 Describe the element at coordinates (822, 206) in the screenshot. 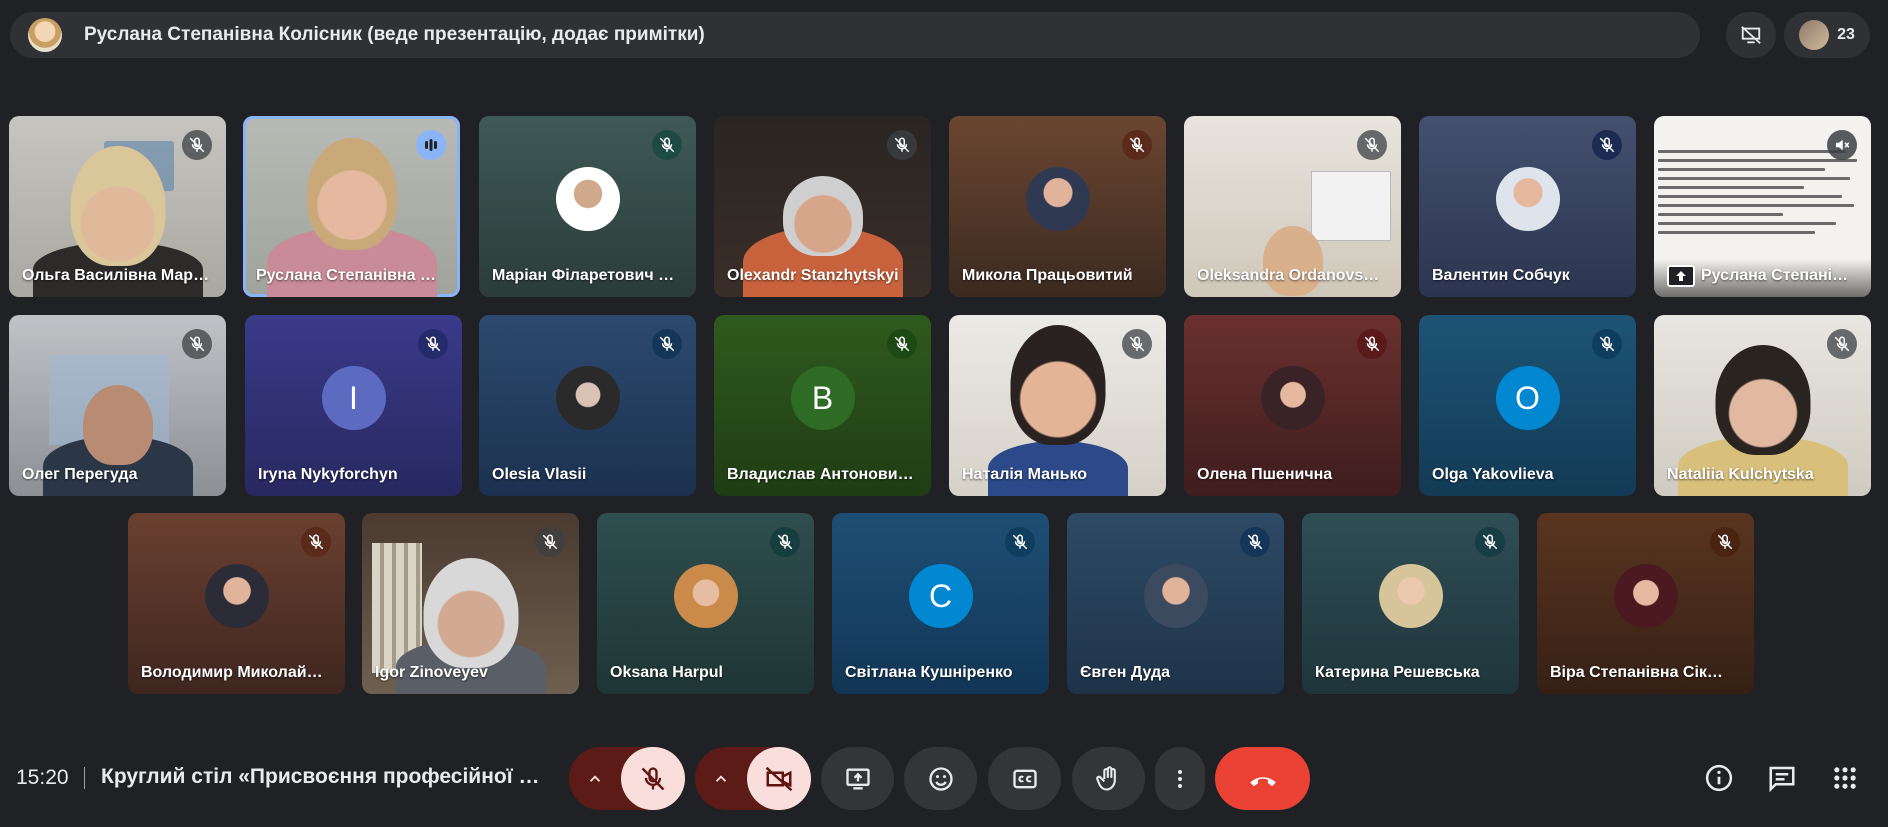

I see `participant-tile: Olexandr Stanzhytskyi` at that location.